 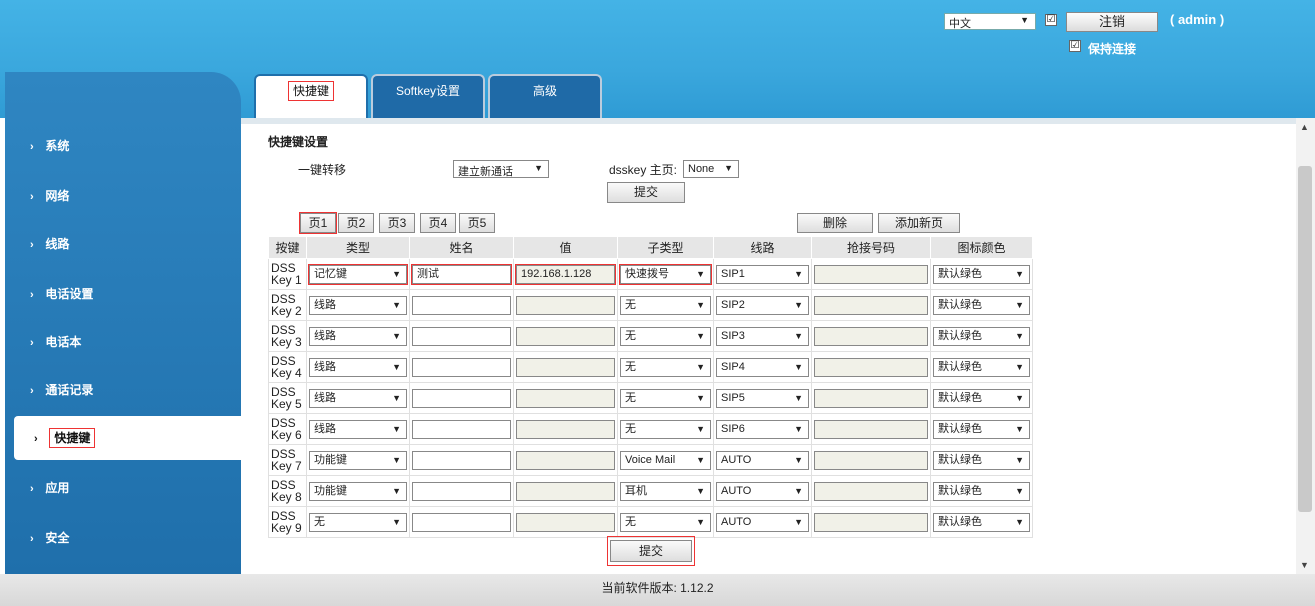 I want to click on line-select: SIP3 ▼, so click(x=762, y=336).